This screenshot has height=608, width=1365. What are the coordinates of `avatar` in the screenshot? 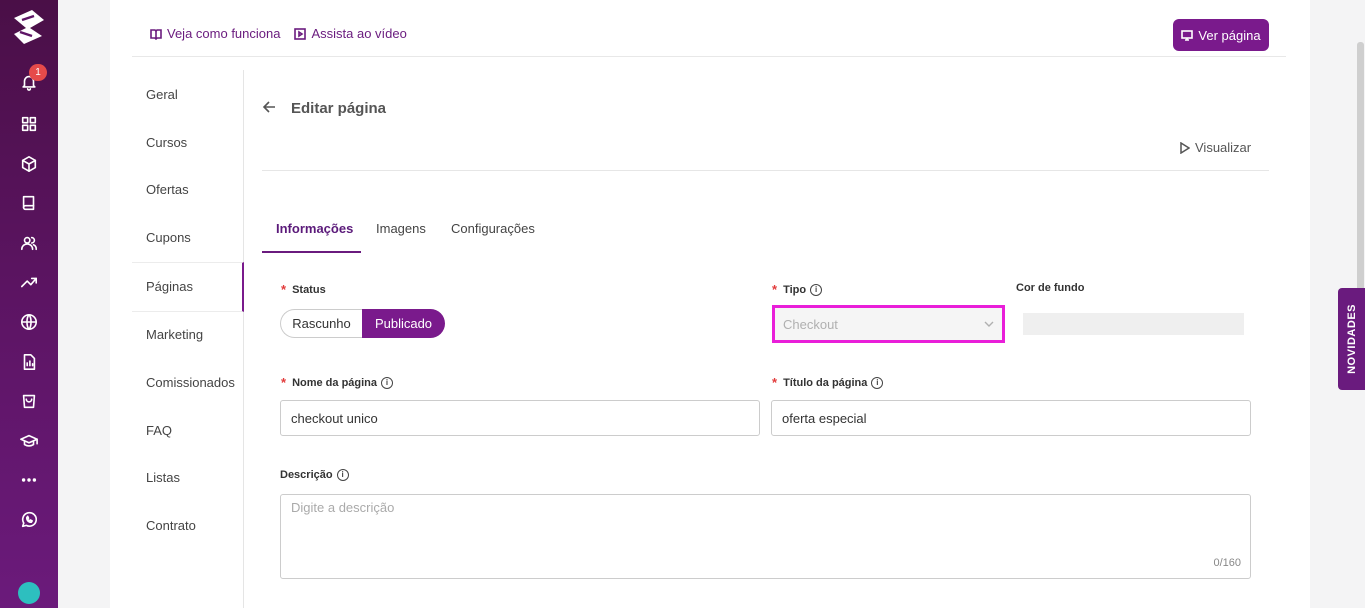 It's located at (29, 593).